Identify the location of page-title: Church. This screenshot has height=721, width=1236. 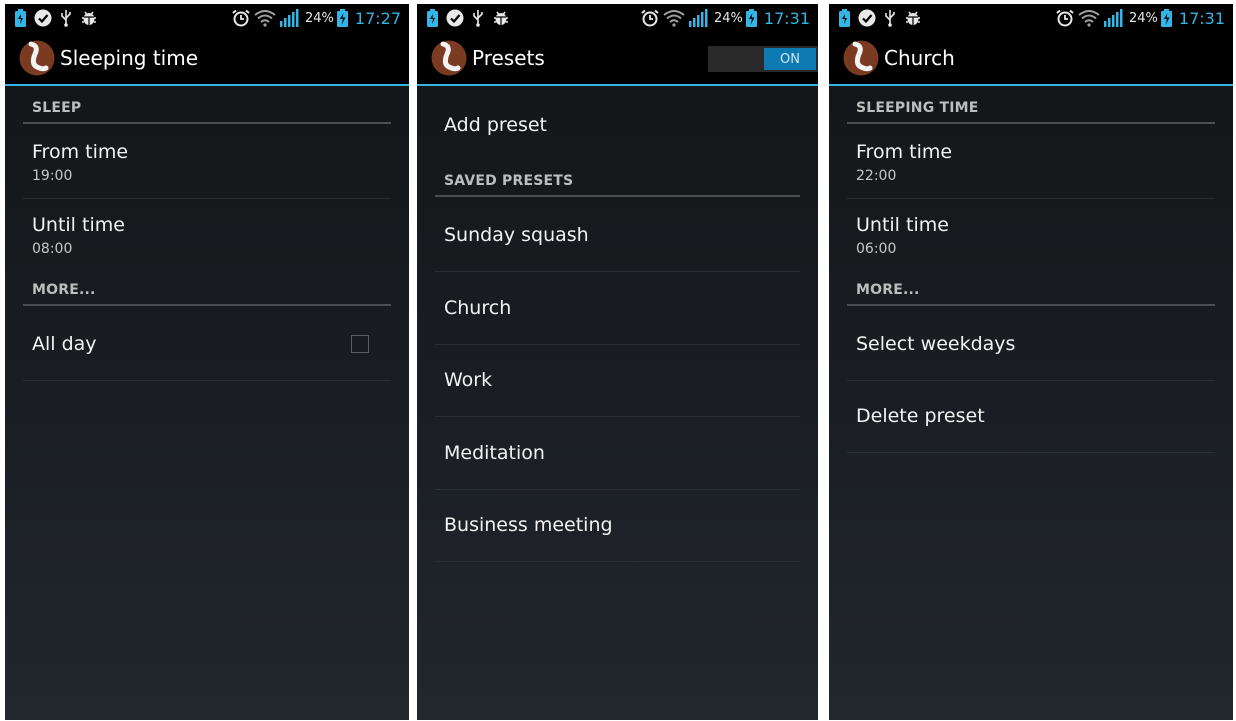
(919, 58).